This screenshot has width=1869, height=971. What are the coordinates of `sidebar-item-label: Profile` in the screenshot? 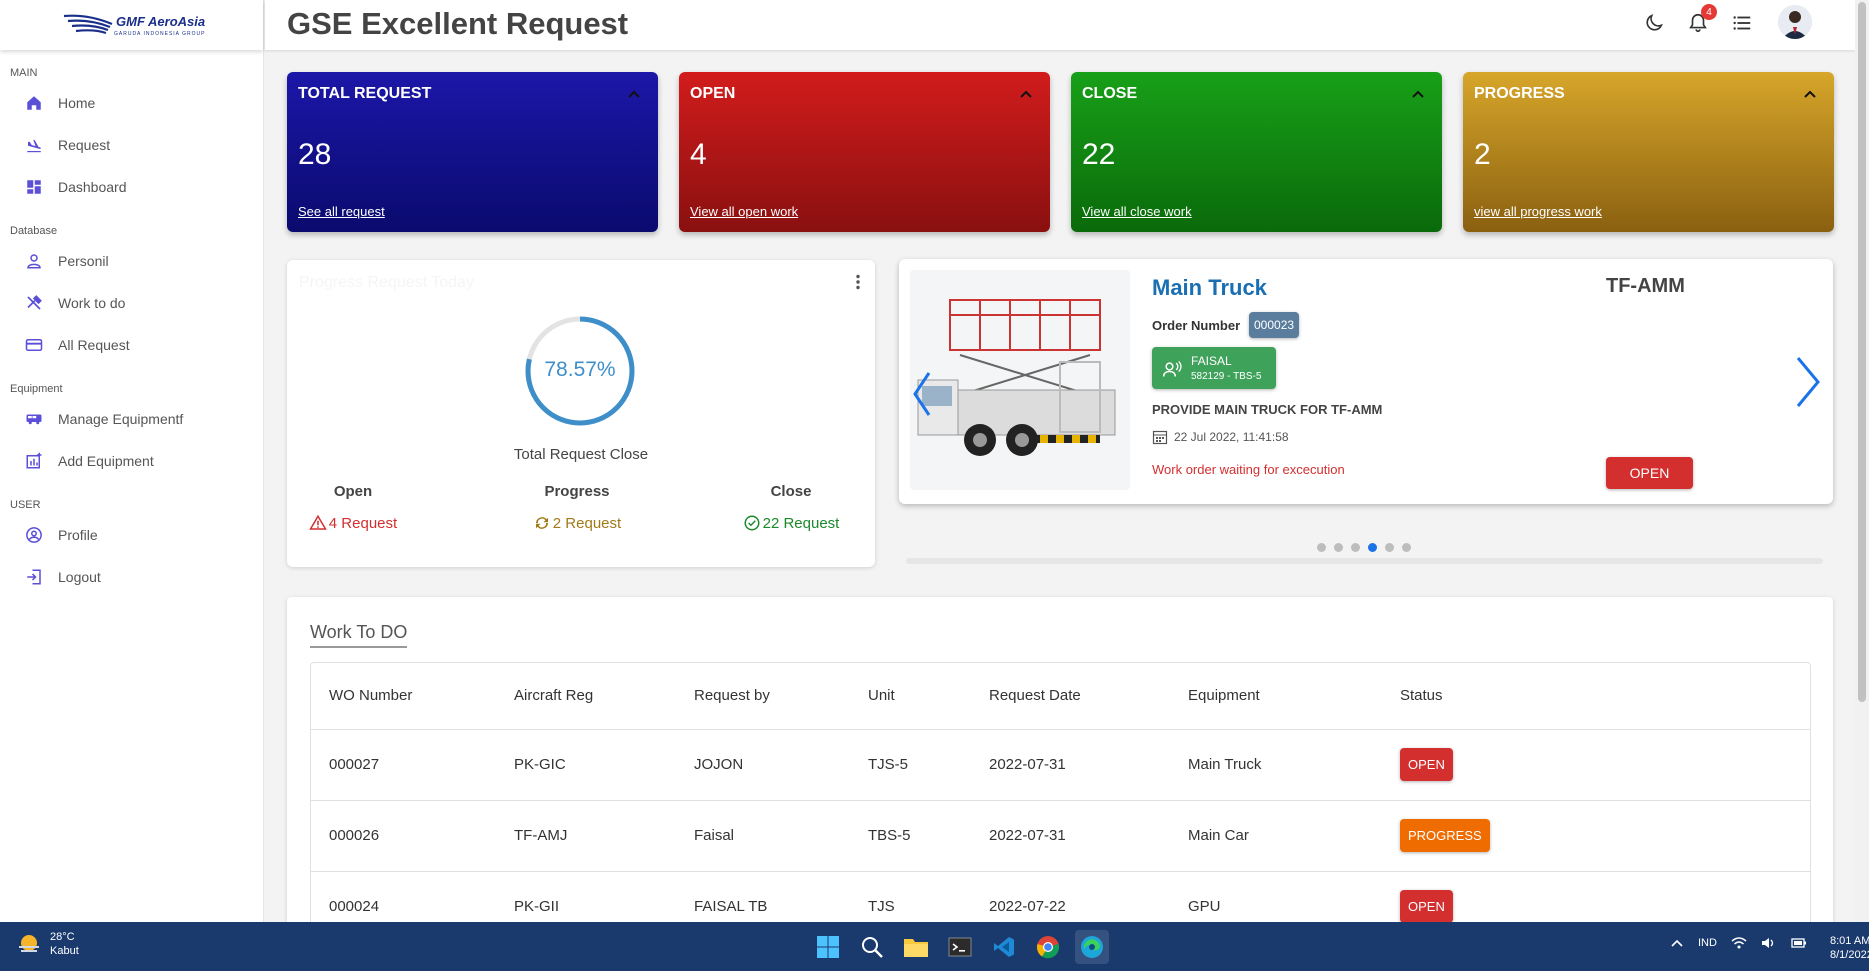 It's located at (78, 535).